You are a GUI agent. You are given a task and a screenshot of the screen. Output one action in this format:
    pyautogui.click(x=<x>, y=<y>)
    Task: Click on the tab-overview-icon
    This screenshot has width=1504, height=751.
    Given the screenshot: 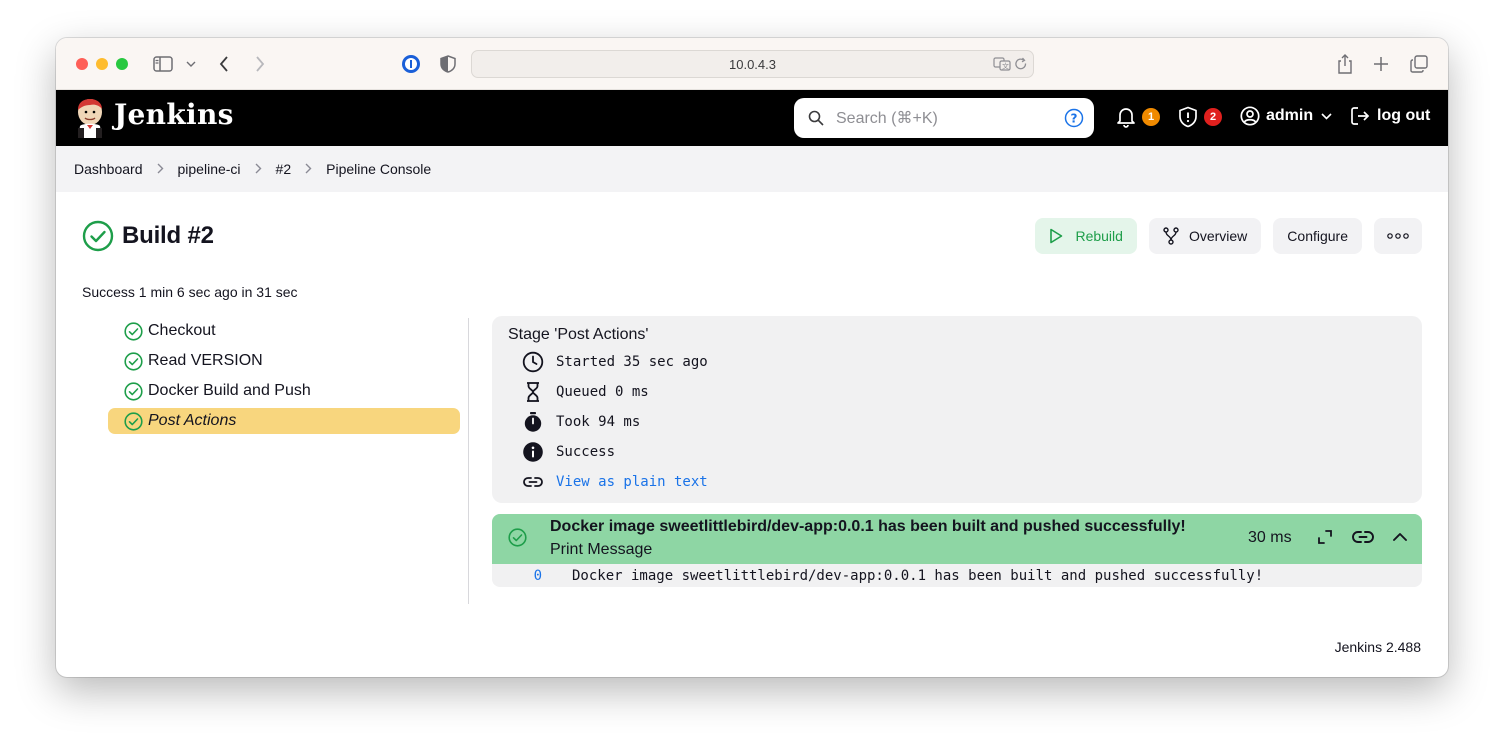 What is the action you would take?
    pyautogui.click(x=1419, y=64)
    